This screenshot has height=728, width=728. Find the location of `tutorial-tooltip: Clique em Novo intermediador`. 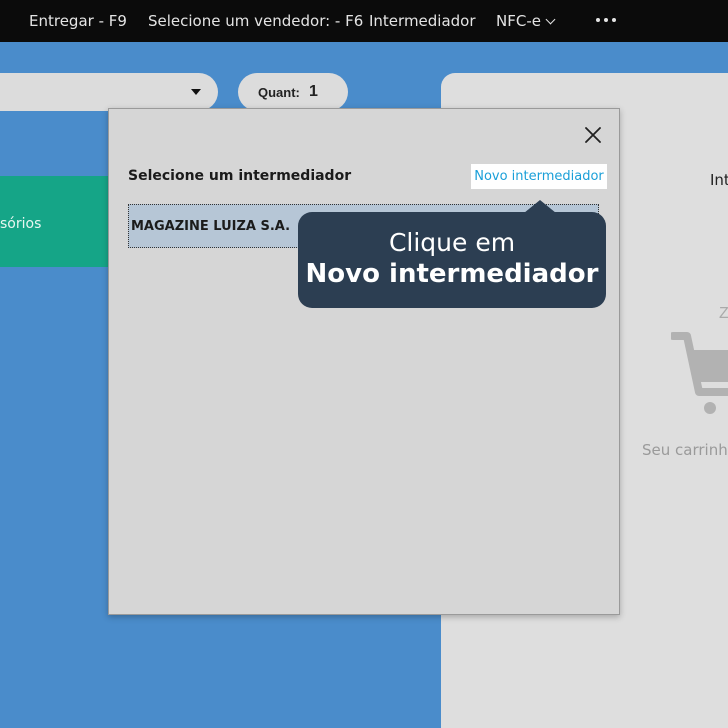

tutorial-tooltip: Clique em Novo intermediador is located at coordinates (452, 254).